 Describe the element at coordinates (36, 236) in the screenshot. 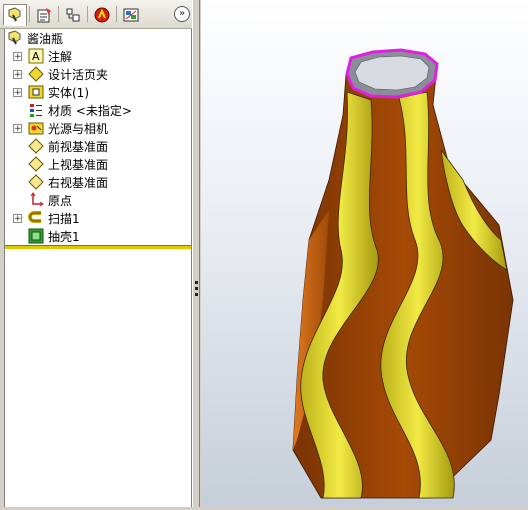

I see `shell-icon` at that location.